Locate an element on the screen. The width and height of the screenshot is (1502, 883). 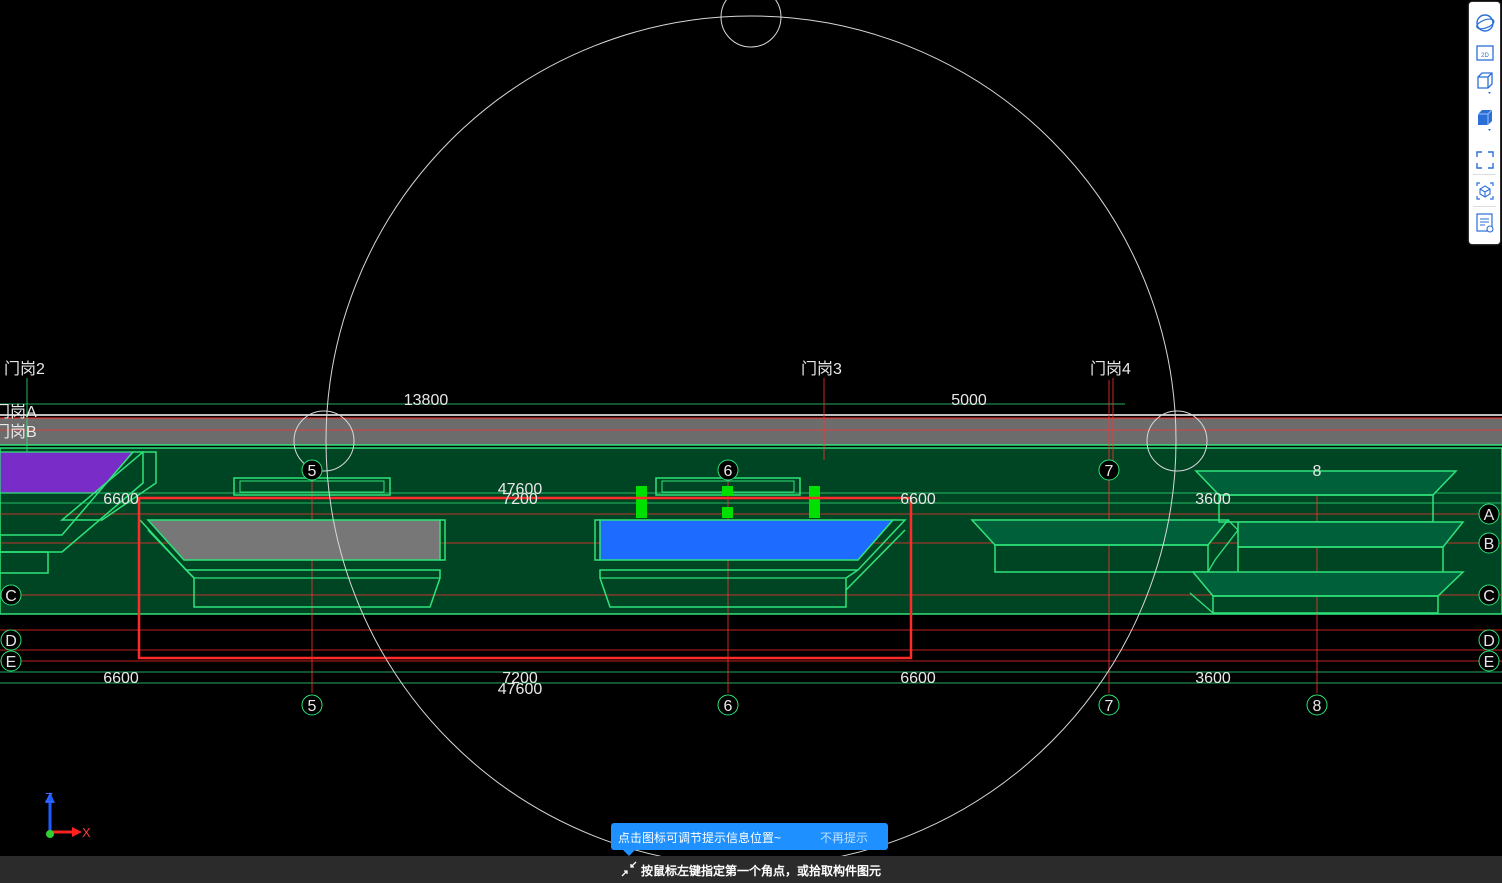
3d-view-icon is located at coordinates (1484, 83).